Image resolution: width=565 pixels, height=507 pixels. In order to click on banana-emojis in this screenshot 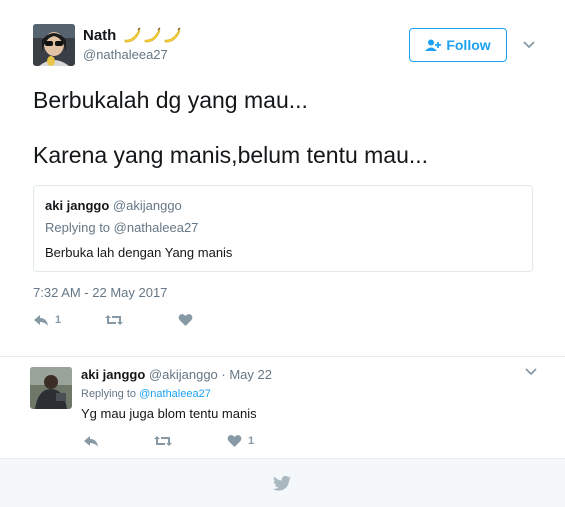, I will do `click(152, 35)`.